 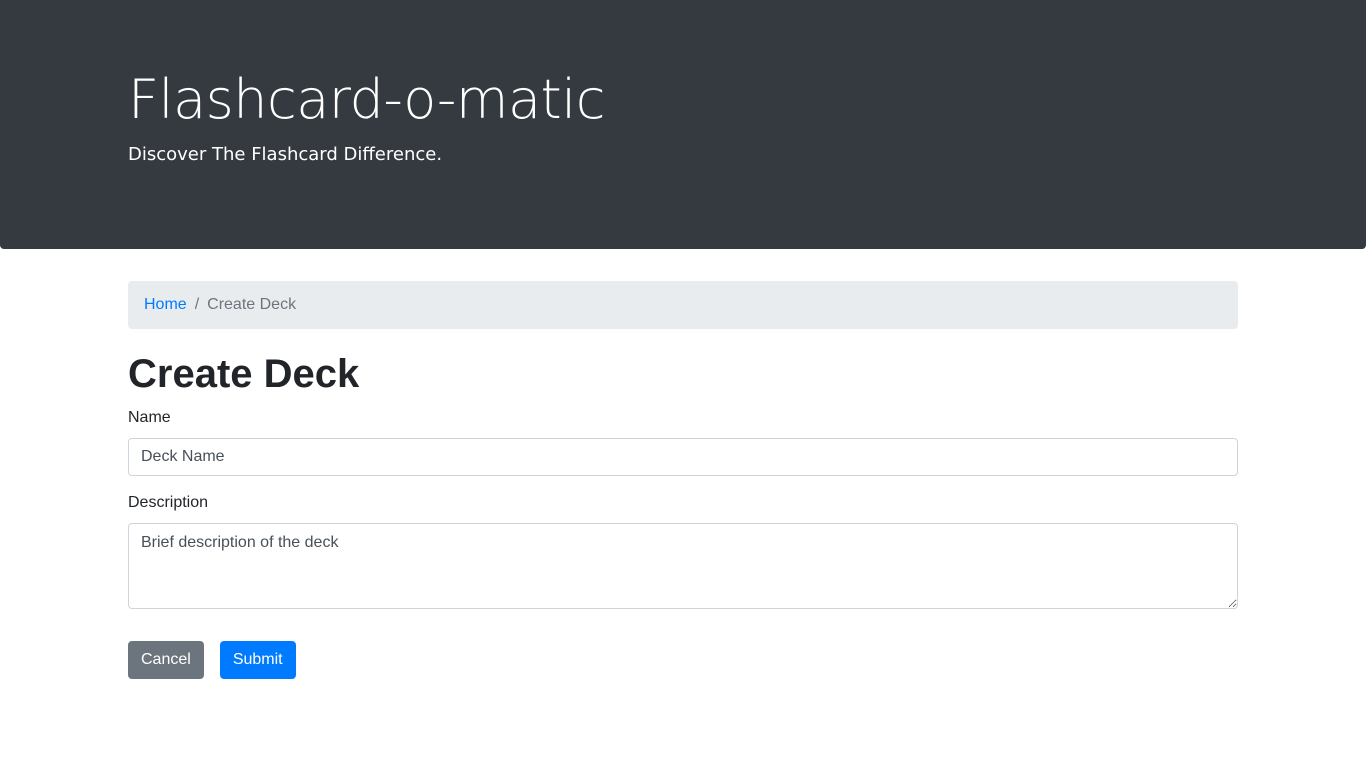 I want to click on page-title: Create Deck, so click(x=244, y=374).